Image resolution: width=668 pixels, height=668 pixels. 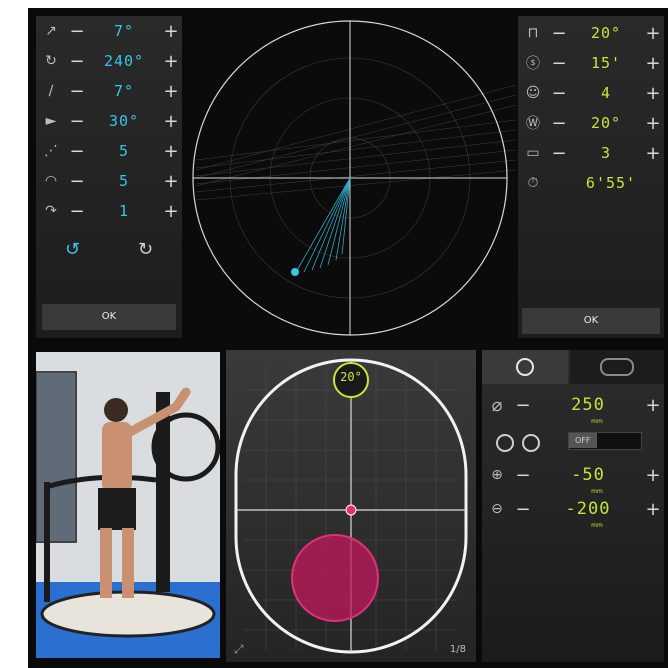 I want to click on param-value: 7°, so click(x=124, y=31).